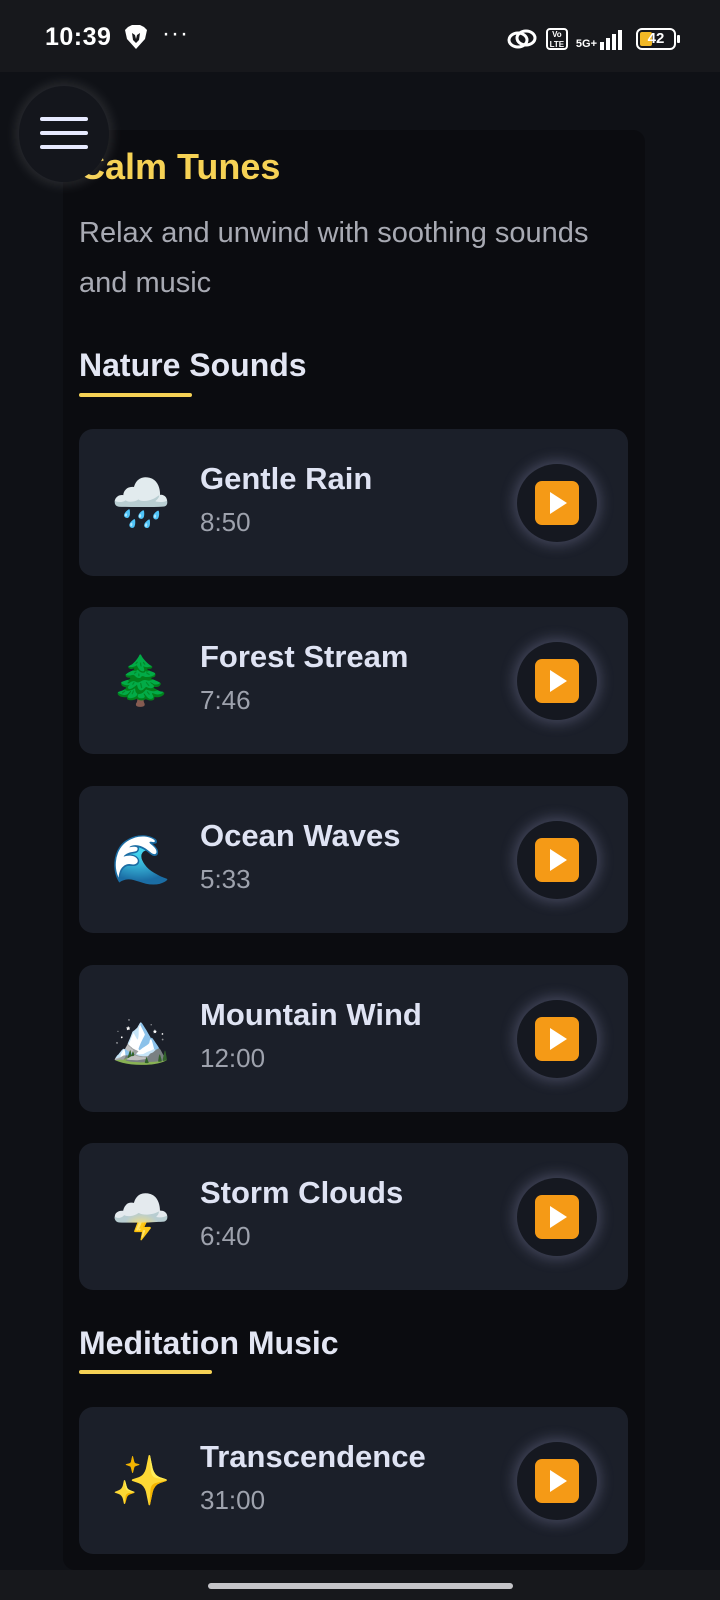 This screenshot has height=1600, width=720. I want to click on track-name: Gentle Rain, so click(286, 478).